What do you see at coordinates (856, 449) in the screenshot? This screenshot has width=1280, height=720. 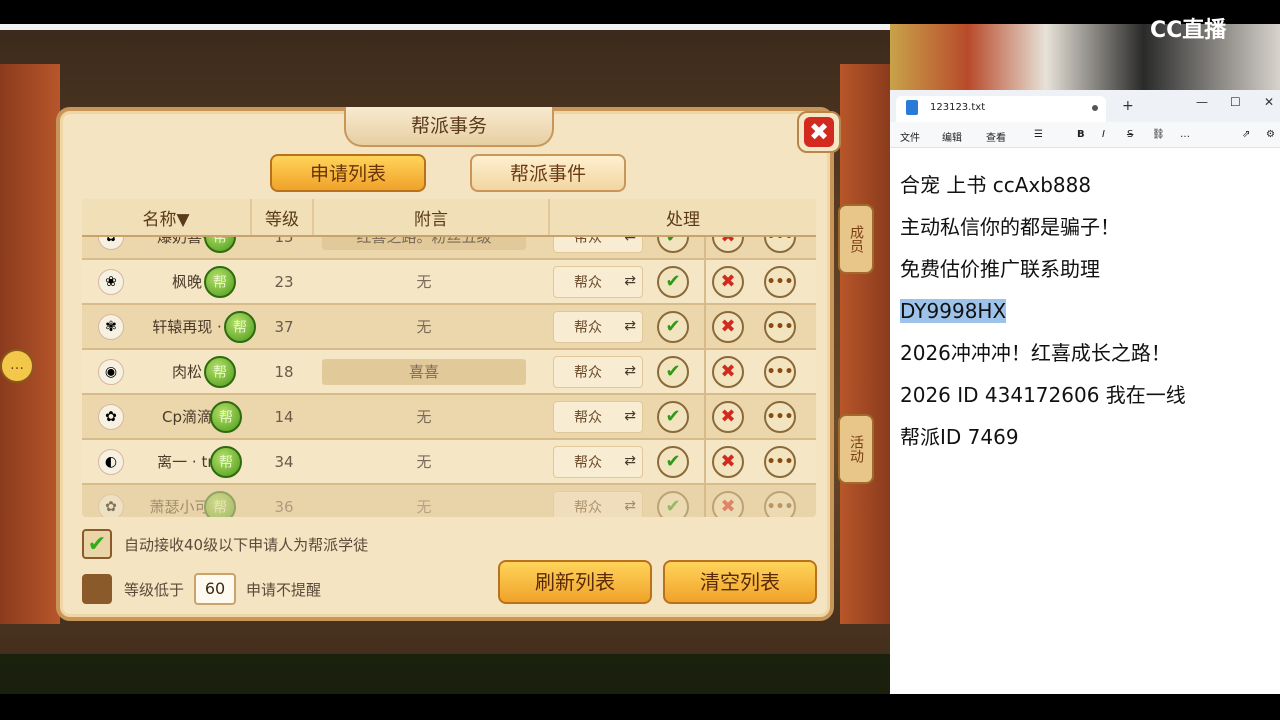 I see `side-tab-2: 活动` at bounding box center [856, 449].